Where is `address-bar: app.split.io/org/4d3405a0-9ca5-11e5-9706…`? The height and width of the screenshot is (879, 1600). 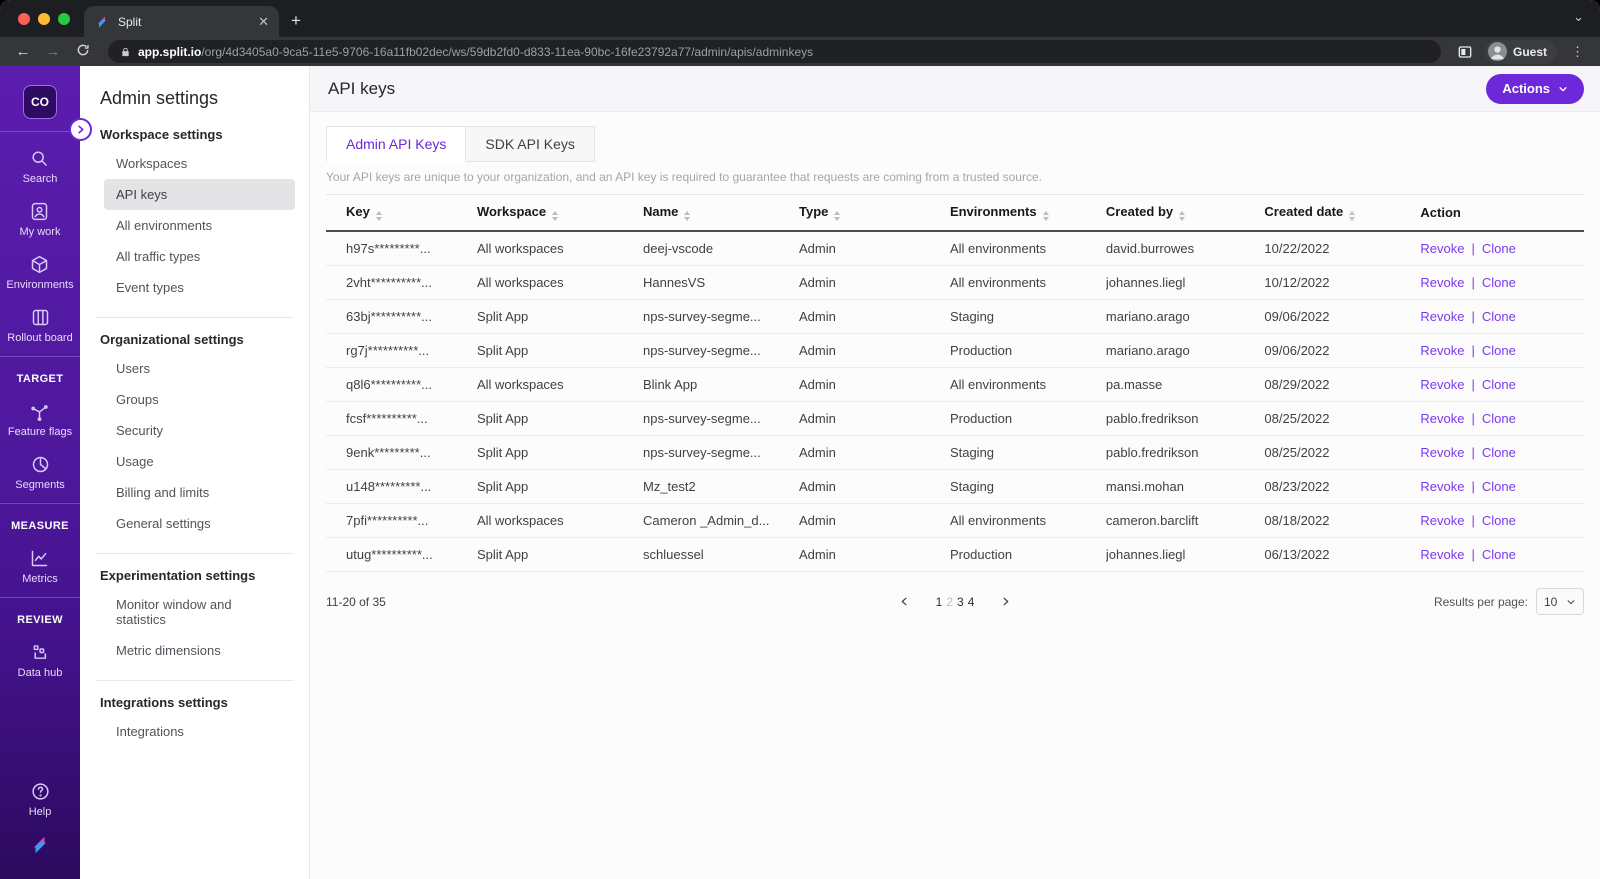 address-bar: app.split.io/org/4d3405a0-9ca5-11e5-9706… is located at coordinates (774, 51).